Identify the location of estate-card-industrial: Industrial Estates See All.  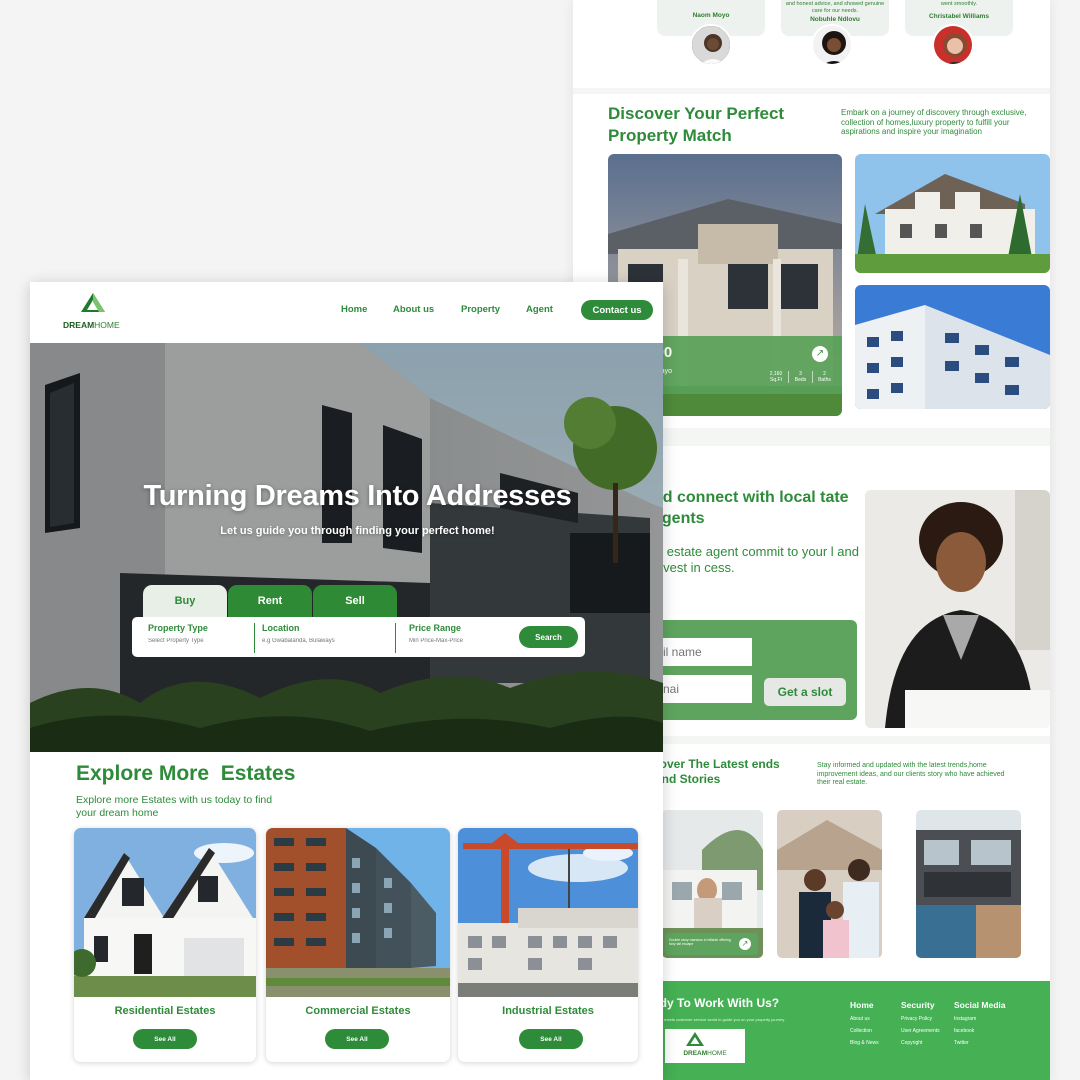
(548, 945).